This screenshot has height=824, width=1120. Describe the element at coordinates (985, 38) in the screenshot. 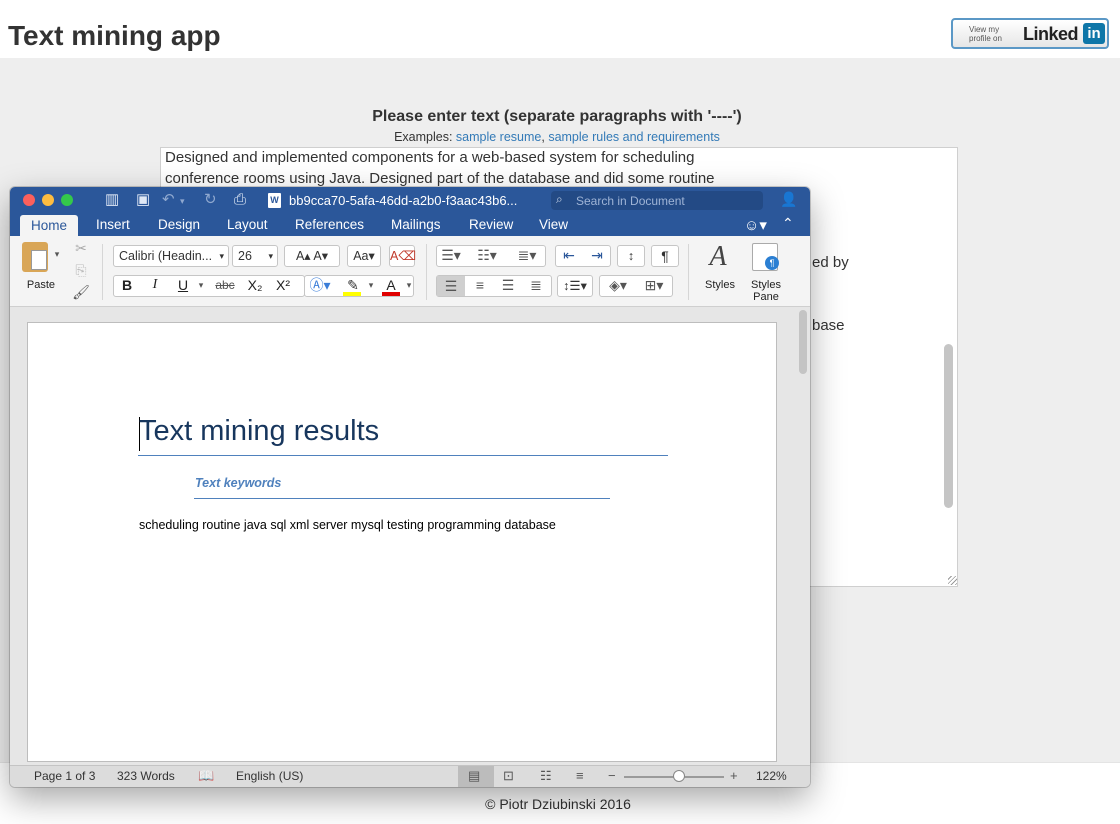

I see `linkedin-line-2: profile on` at that location.